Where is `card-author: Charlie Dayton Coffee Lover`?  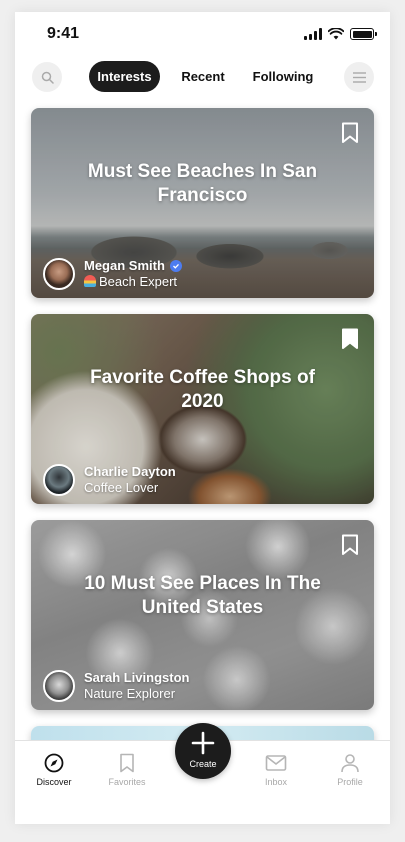 card-author: Charlie Dayton Coffee Lover is located at coordinates (109, 480).